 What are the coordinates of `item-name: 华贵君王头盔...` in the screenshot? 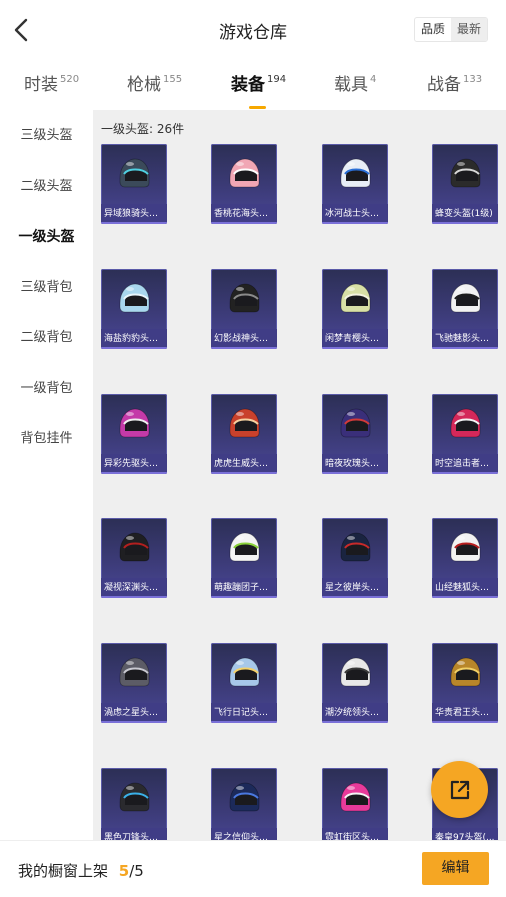 It's located at (465, 713).